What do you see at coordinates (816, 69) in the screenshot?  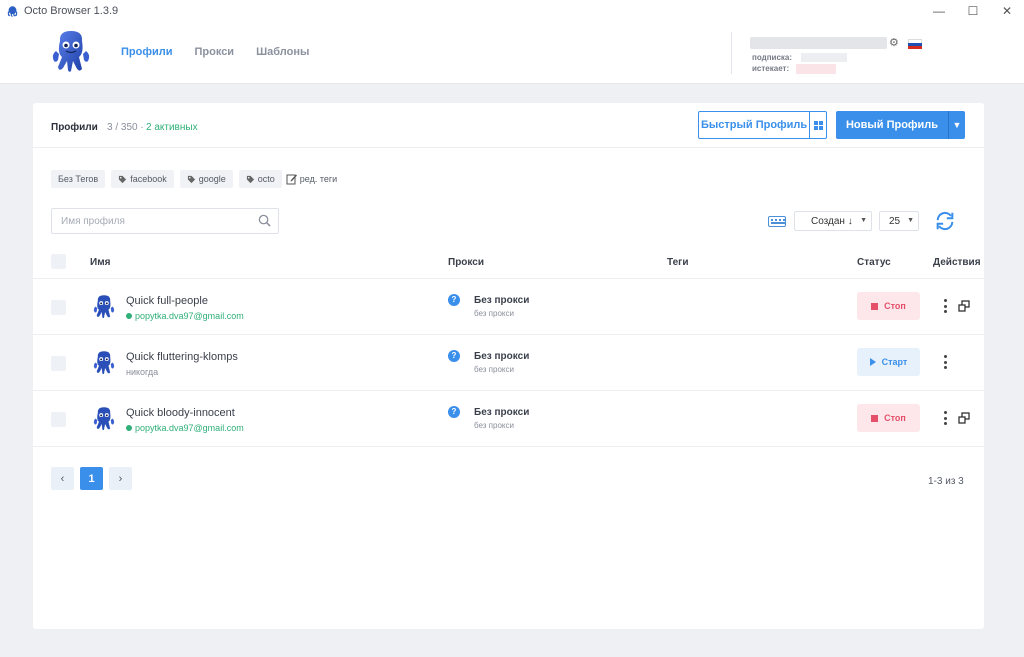 I see `expires-value-redacted` at bounding box center [816, 69].